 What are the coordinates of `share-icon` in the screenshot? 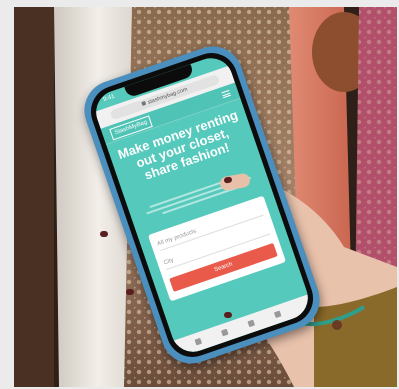 It's located at (224, 332).